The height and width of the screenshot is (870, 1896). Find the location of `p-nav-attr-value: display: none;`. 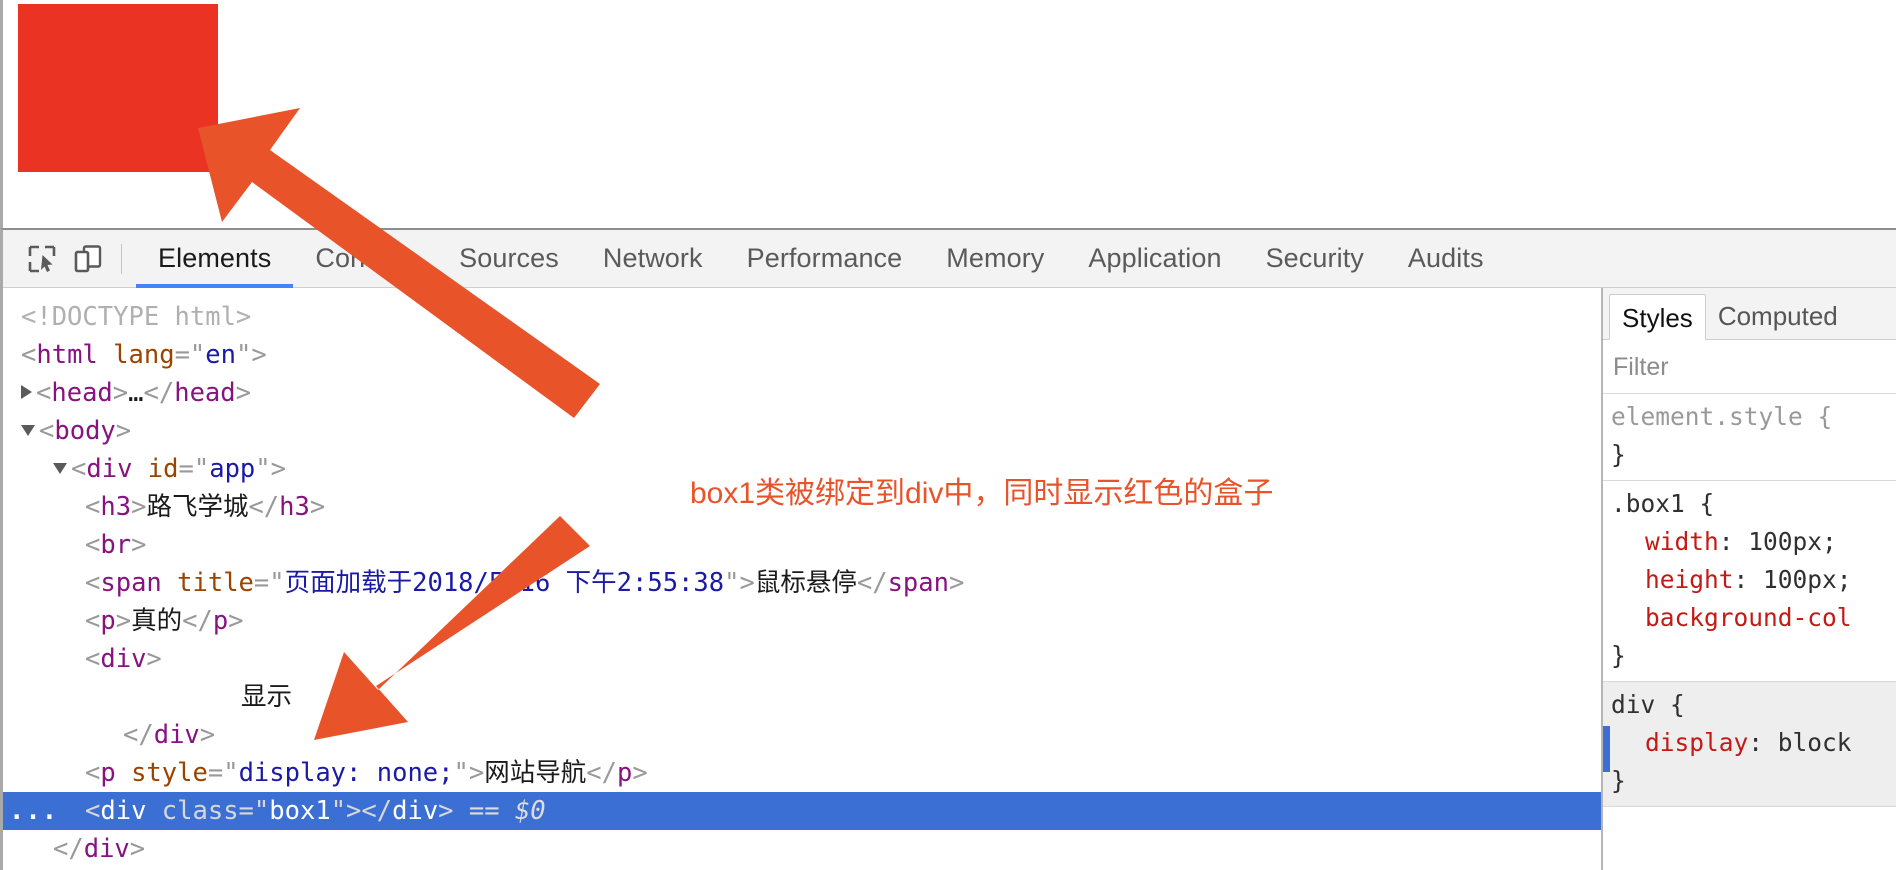

p-nav-attr-value: display: none; is located at coordinates (346, 773).